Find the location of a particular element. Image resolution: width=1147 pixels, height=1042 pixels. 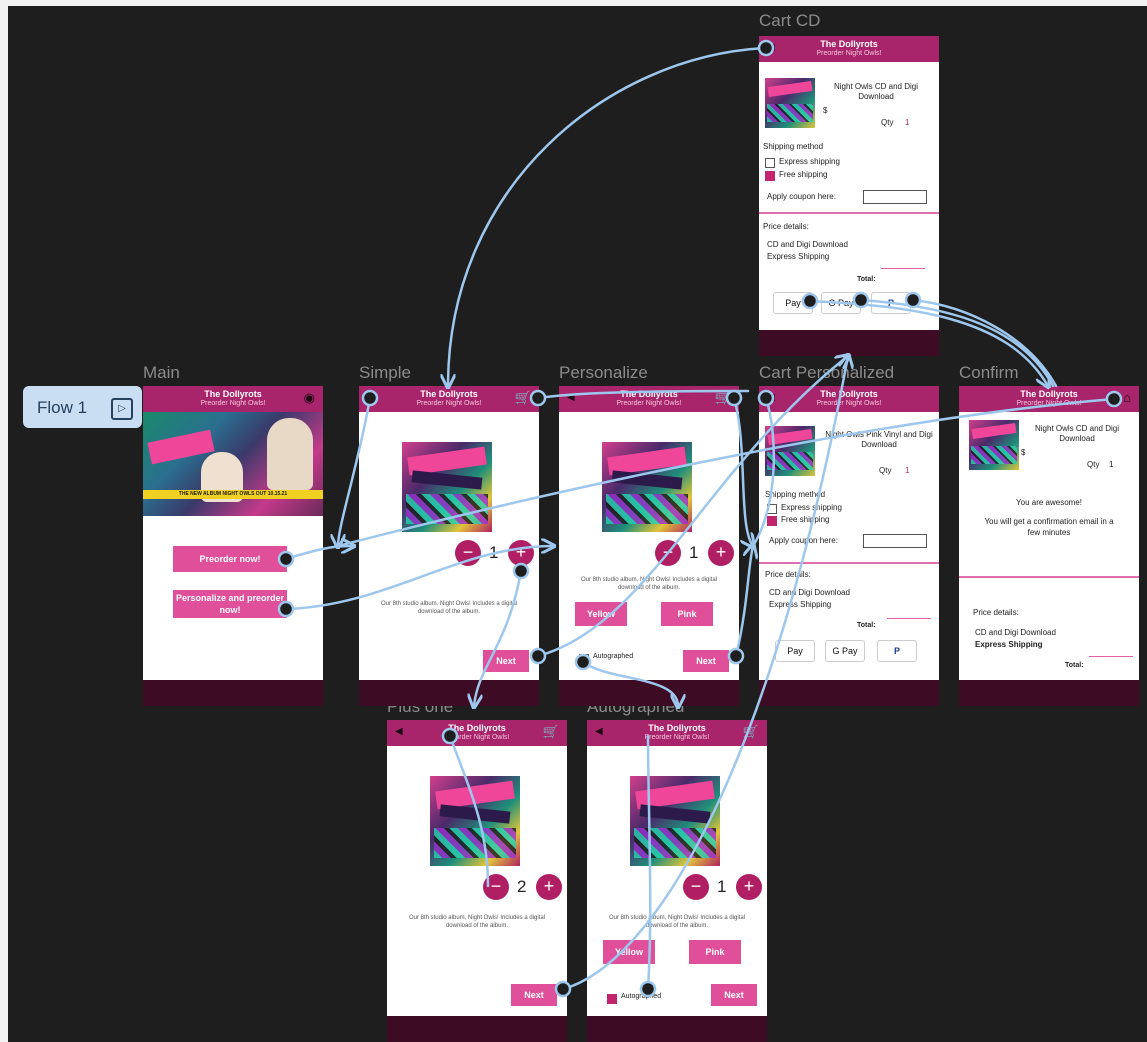

wire-simple-back-to-main is located at coordinates (355, 471).